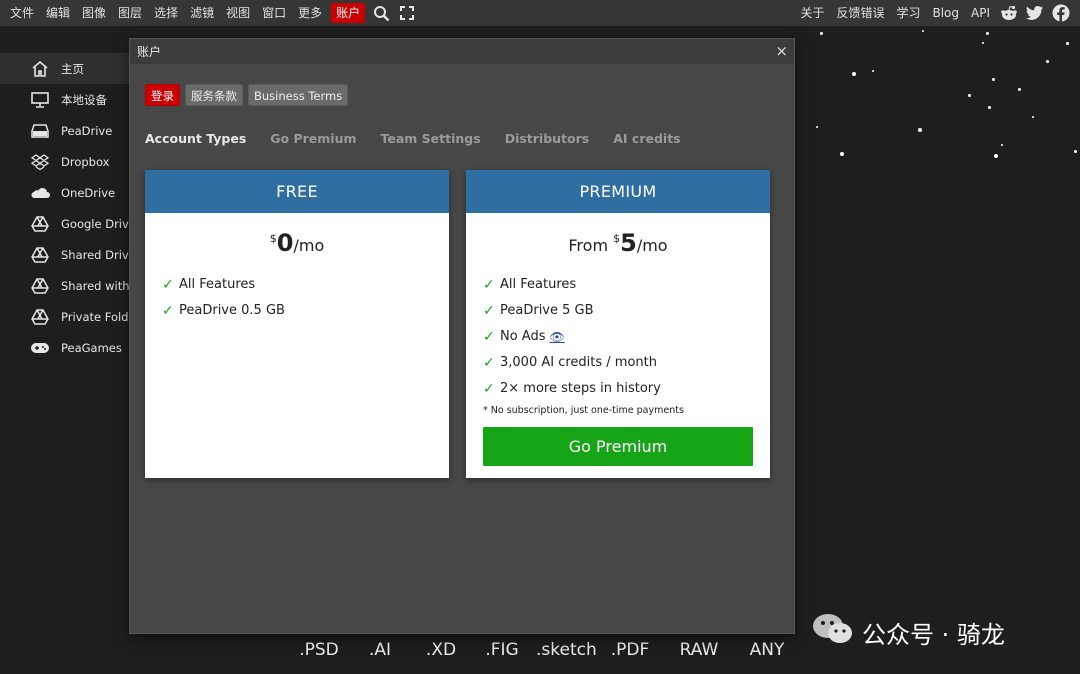  What do you see at coordinates (166, 13) in the screenshot?
I see `menu-select: 选择` at bounding box center [166, 13].